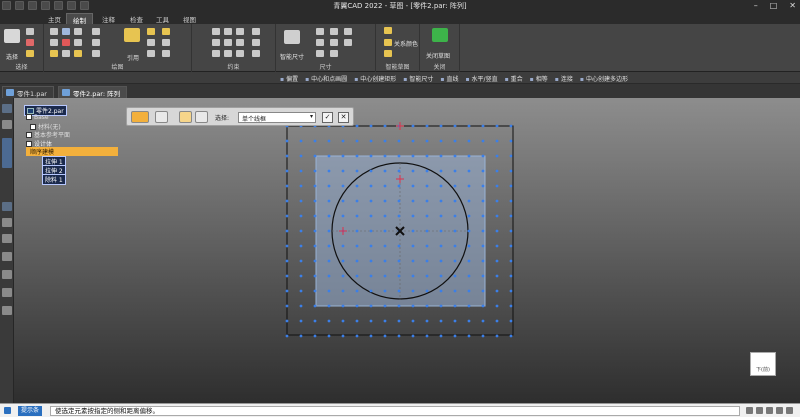  What do you see at coordinates (161, 117) in the screenshot?
I see `step-select-icon` at bounding box center [161, 117].